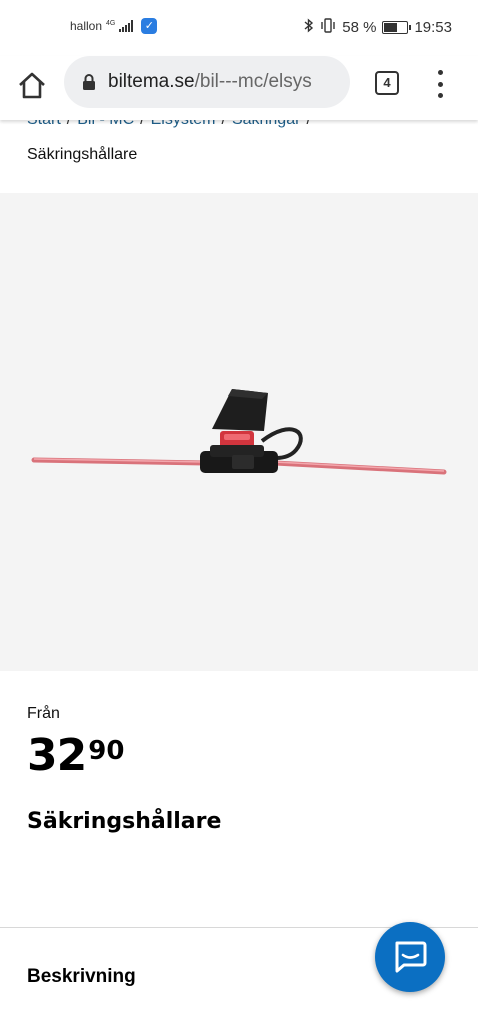  I want to click on overflow-menu-button, so click(440, 84).